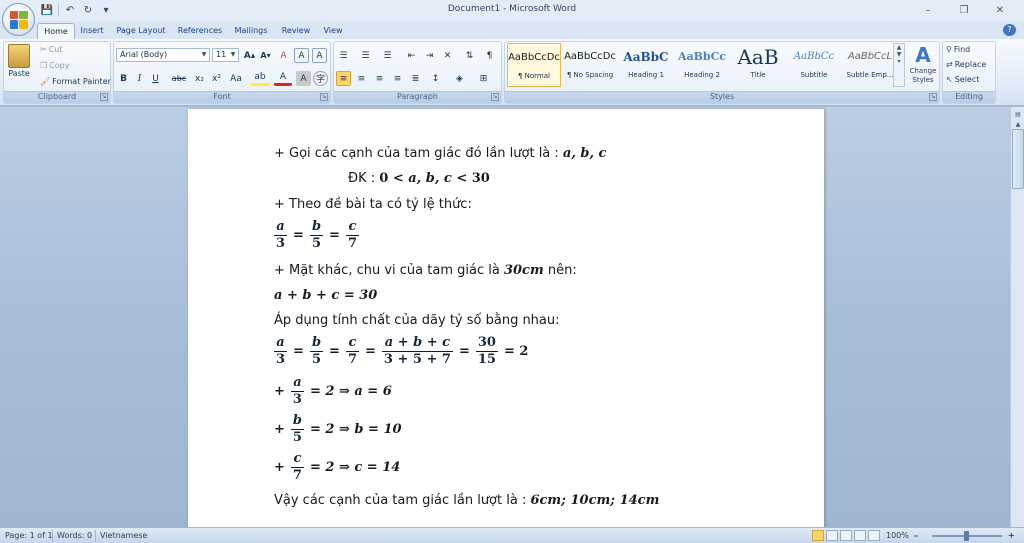 This screenshot has height=543, width=1024. I want to click on change-styles-button: A Change Styles, so click(923, 64).